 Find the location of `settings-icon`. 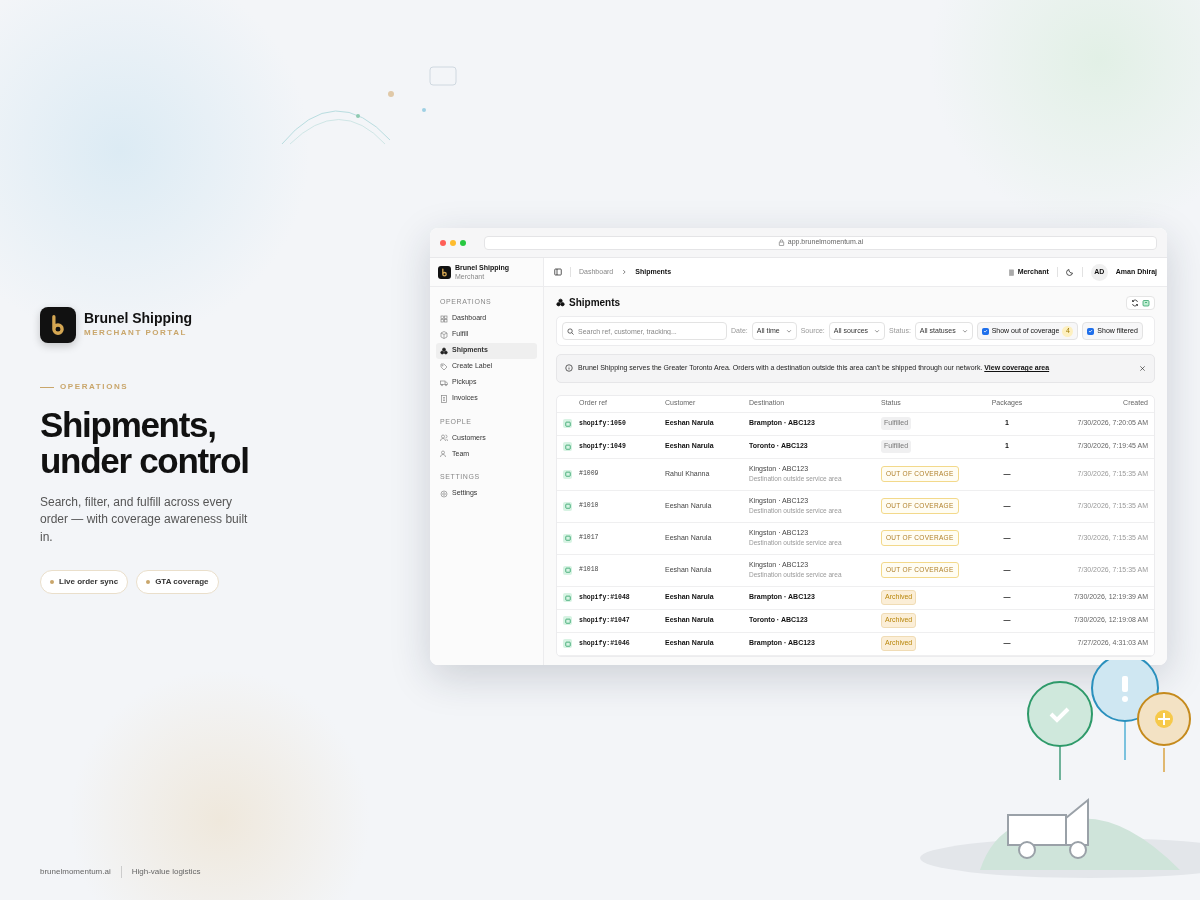

settings-icon is located at coordinates (444, 493).